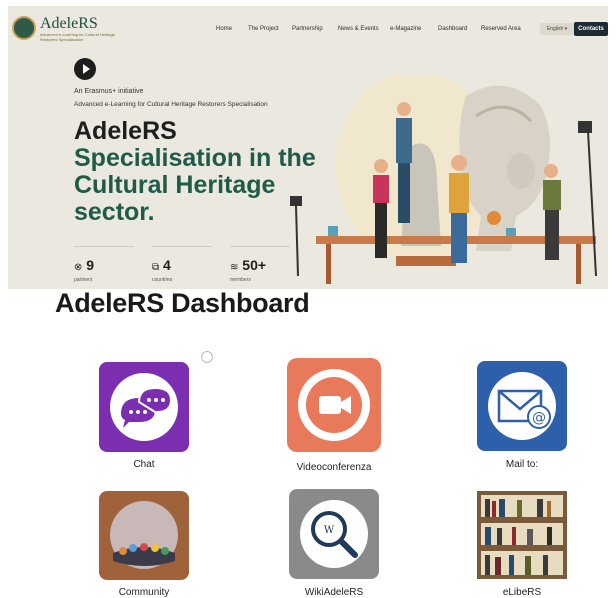  I want to click on video-camera-icon, so click(334, 405).